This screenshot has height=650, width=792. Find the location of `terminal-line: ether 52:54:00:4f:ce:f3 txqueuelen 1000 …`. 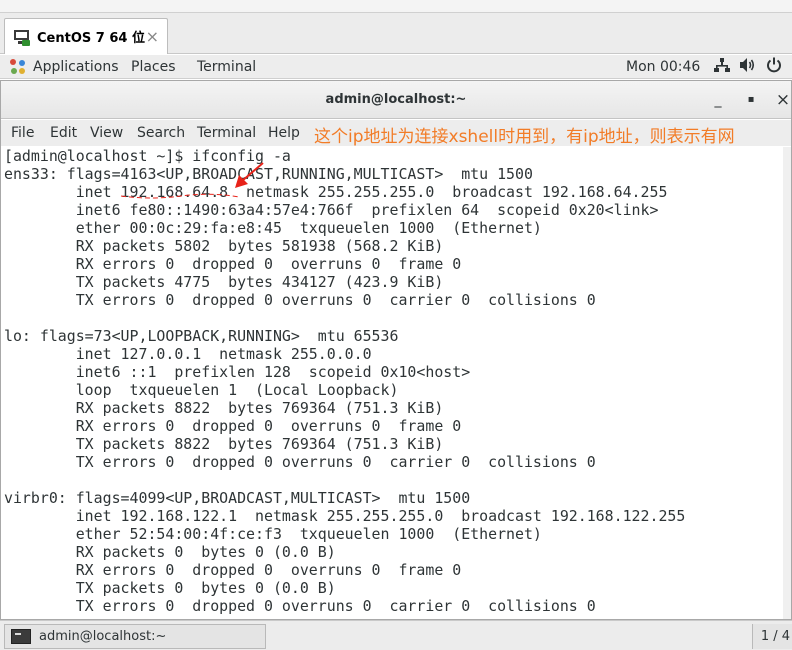

terminal-line: ether 52:54:00:4f:ce:f3 txqueuelen 1000 … is located at coordinates (273, 534).